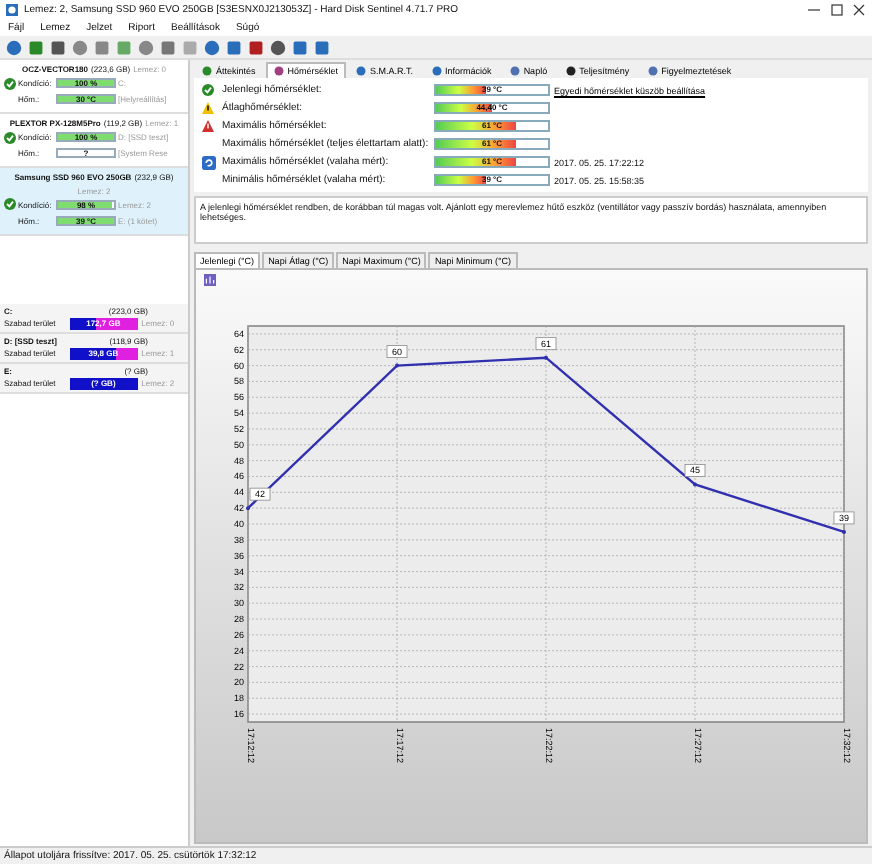 This screenshot has width=872, height=864. What do you see at coordinates (836, 10) in the screenshot?
I see `maximize-icon` at bounding box center [836, 10].